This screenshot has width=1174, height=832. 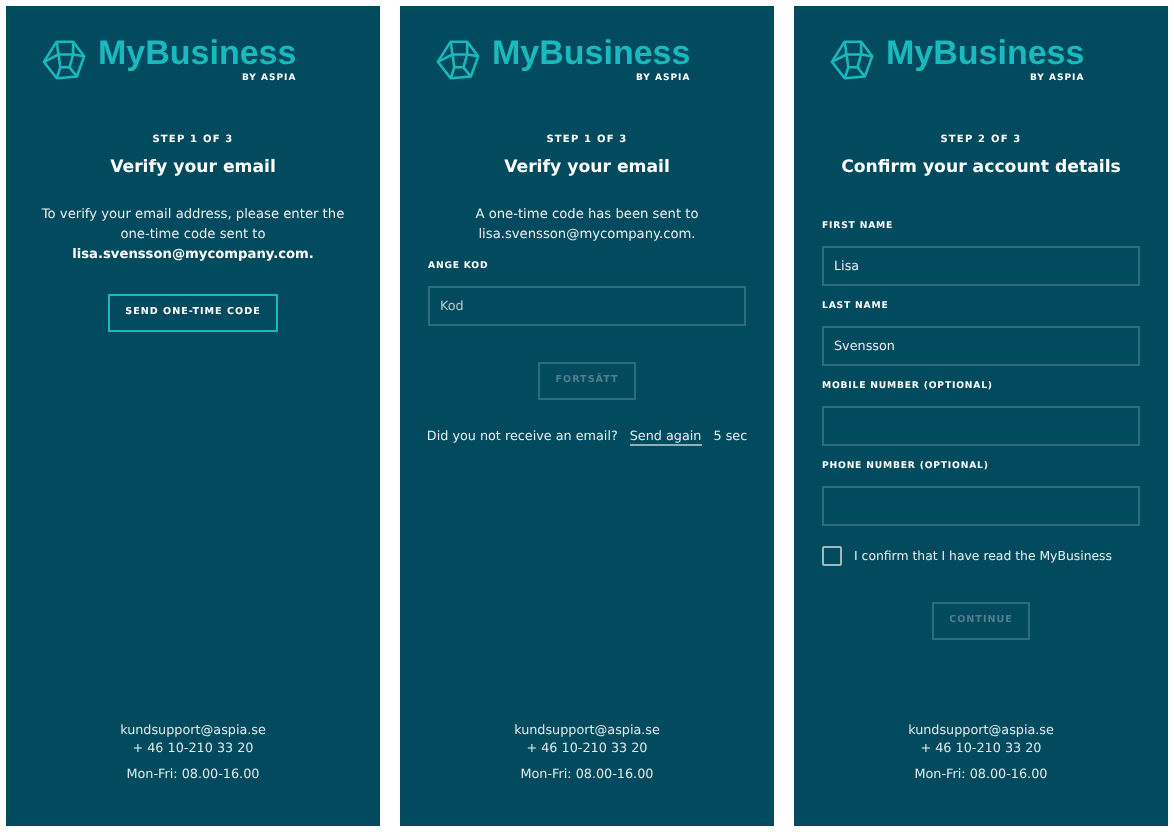 I want to click on screen-title: Confirm your account details, so click(x=981, y=168).